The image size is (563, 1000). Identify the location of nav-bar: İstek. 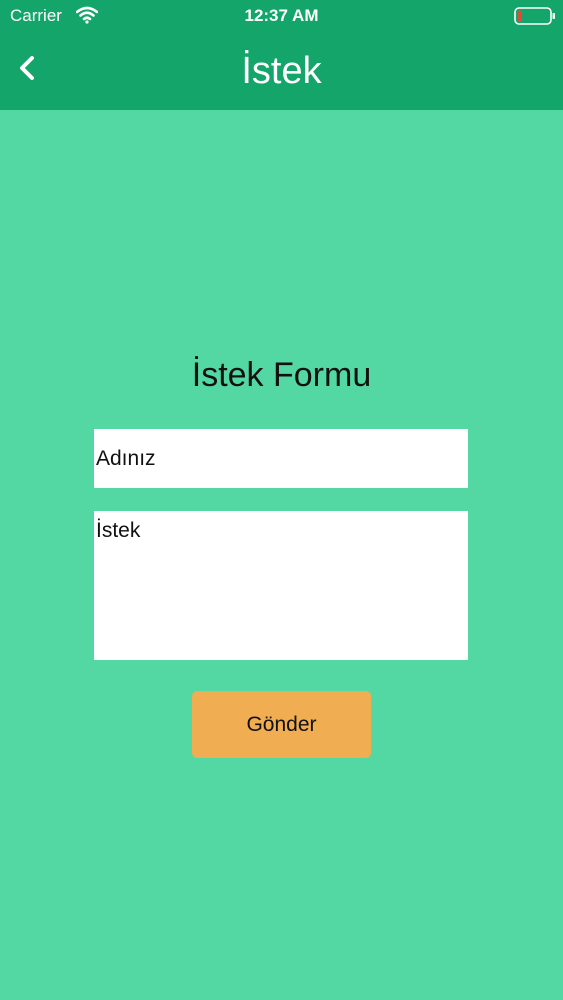
(281, 71).